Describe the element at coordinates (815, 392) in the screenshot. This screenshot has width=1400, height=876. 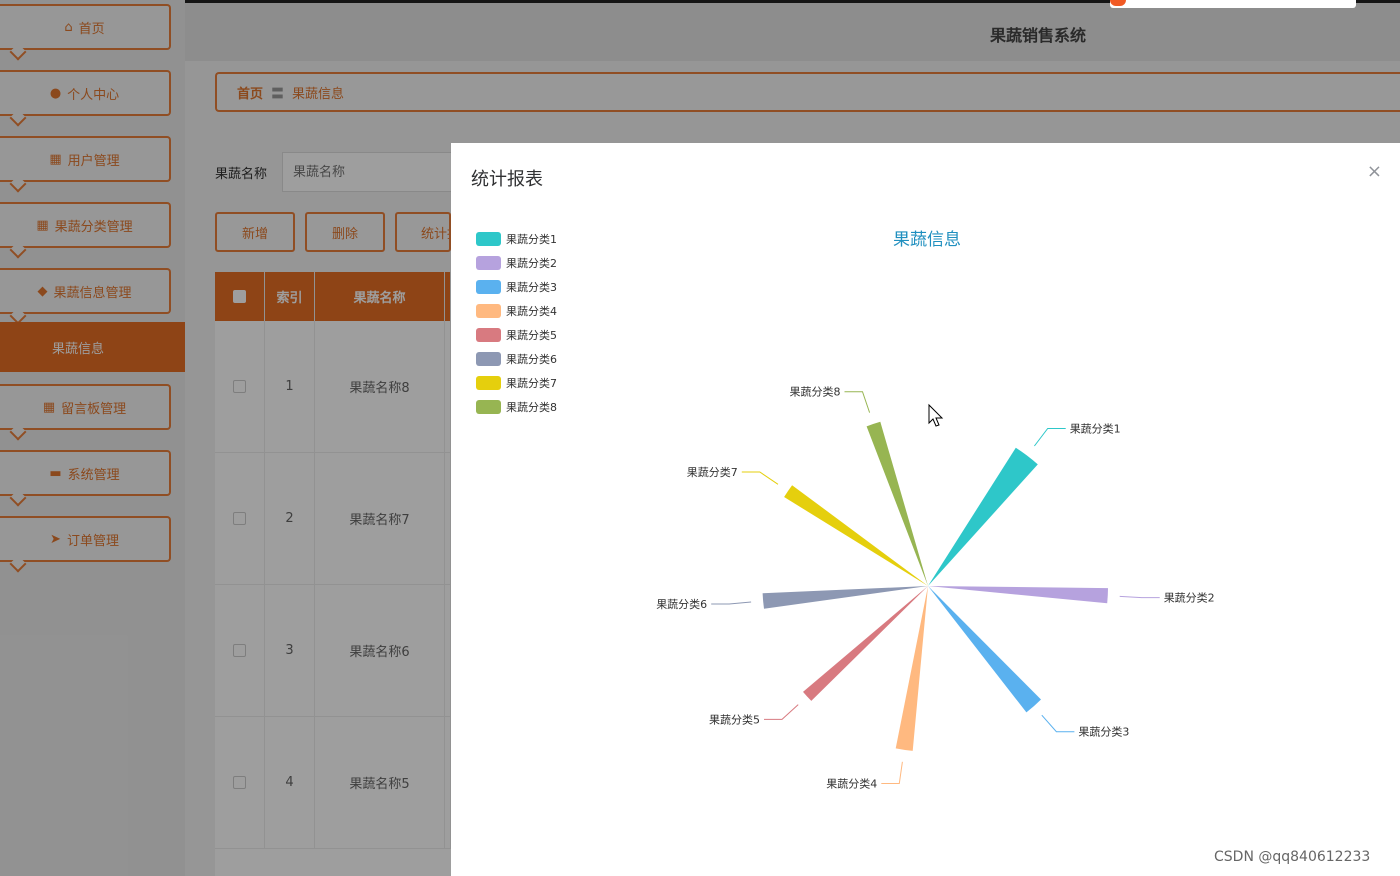
I see `slice-label: 果蔬分类8` at that location.